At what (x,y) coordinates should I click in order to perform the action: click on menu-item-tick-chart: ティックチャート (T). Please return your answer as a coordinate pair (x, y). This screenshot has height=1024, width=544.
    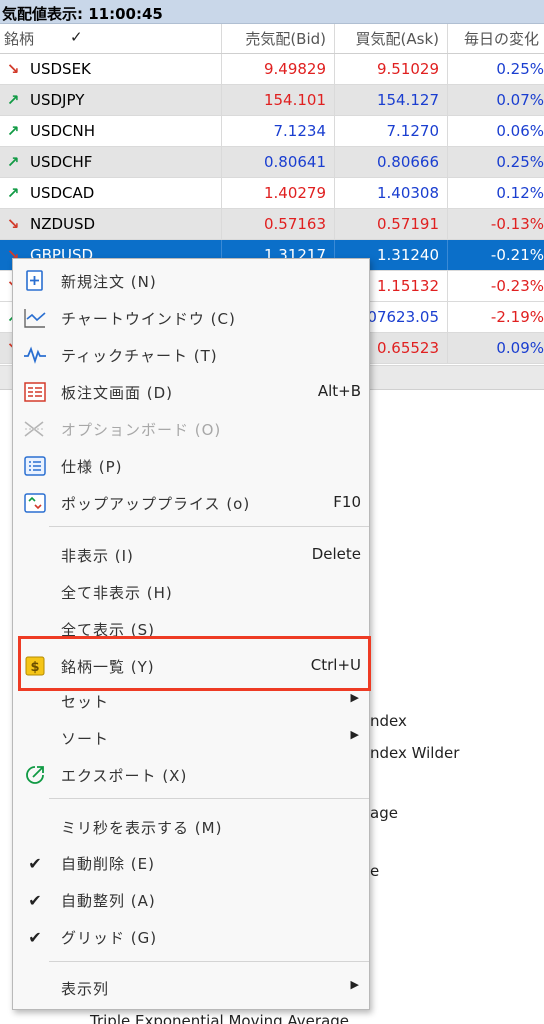
    Looking at the image, I should click on (191, 355).